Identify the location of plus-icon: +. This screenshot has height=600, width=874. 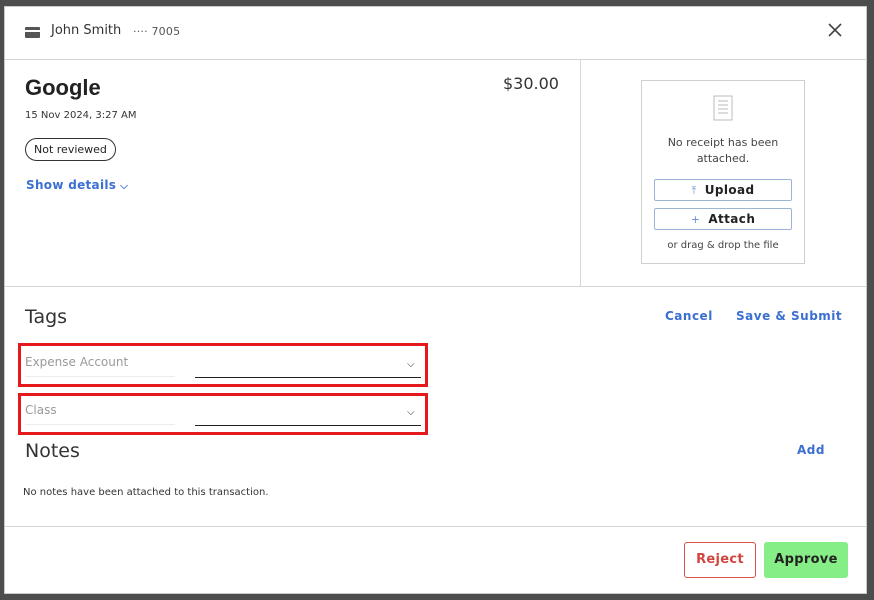
(695, 219).